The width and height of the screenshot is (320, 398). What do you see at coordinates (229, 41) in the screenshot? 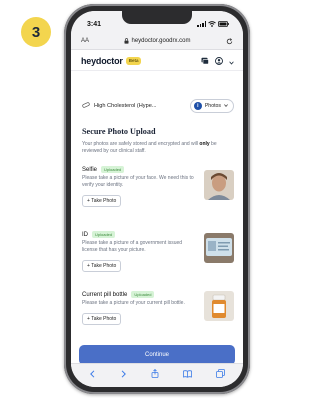
I see `reload-icon` at bounding box center [229, 41].